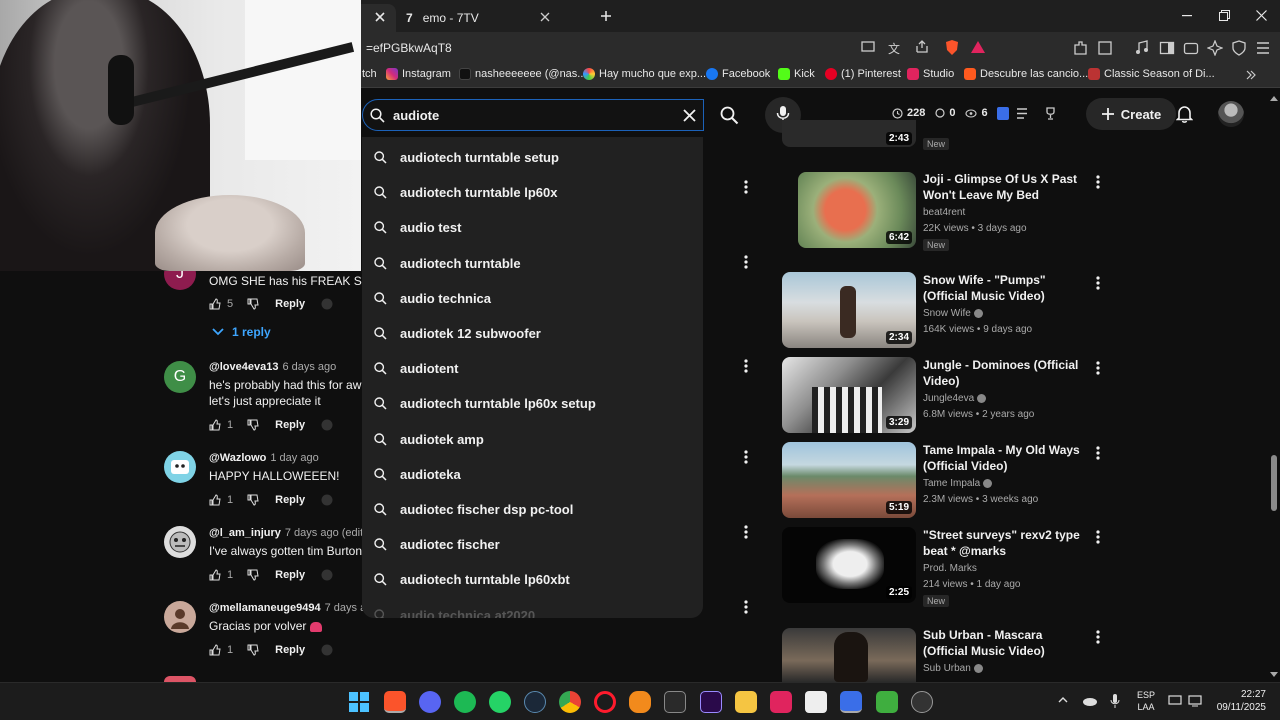  What do you see at coordinates (1274, 675) in the screenshot?
I see `scroll-down-icon` at bounding box center [1274, 675].